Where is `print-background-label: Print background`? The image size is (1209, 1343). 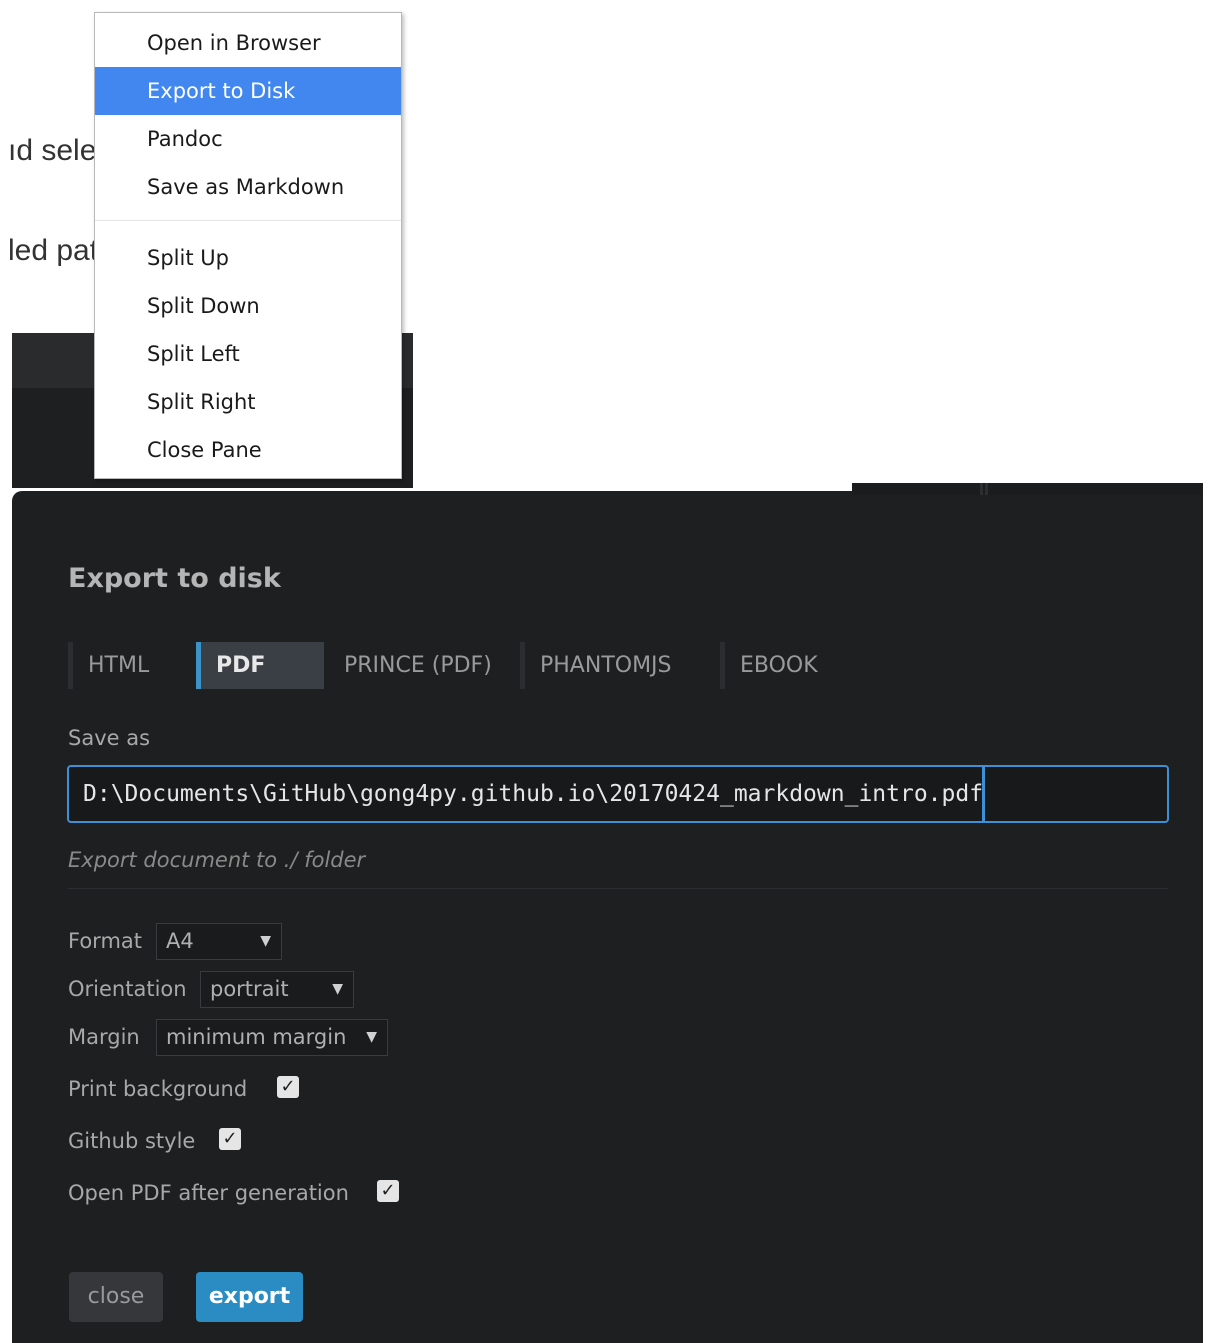 print-background-label: Print background is located at coordinates (158, 1089).